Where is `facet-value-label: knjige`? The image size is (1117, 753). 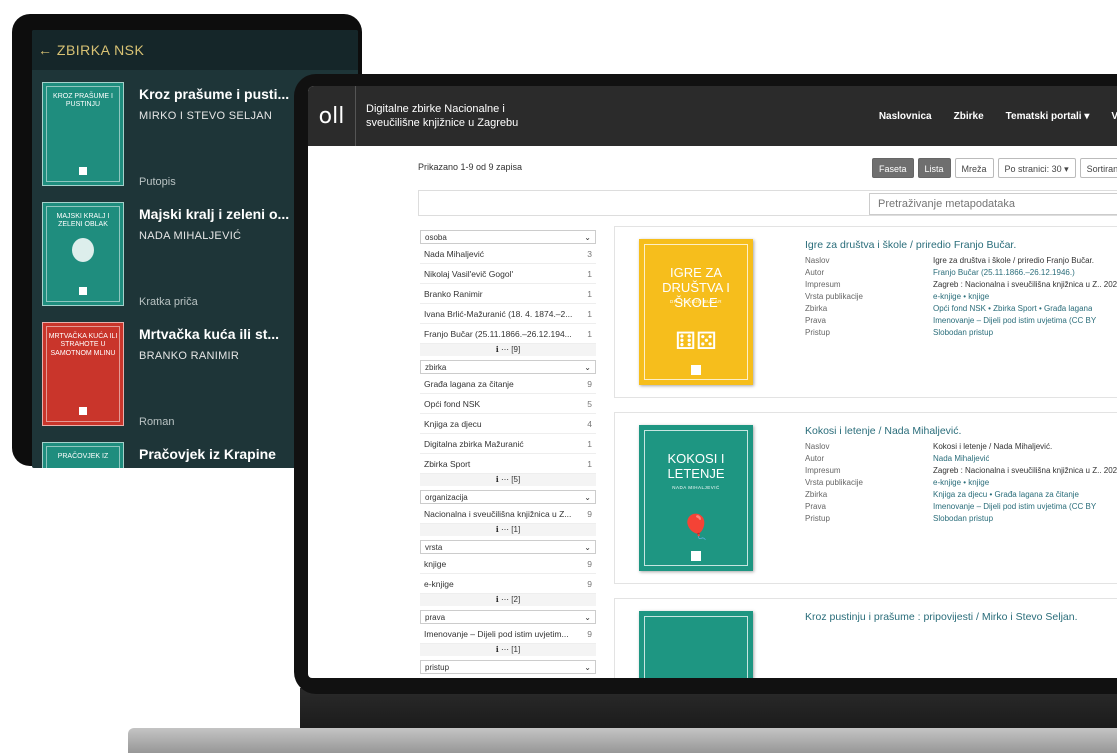 facet-value-label: knjige is located at coordinates (435, 563).